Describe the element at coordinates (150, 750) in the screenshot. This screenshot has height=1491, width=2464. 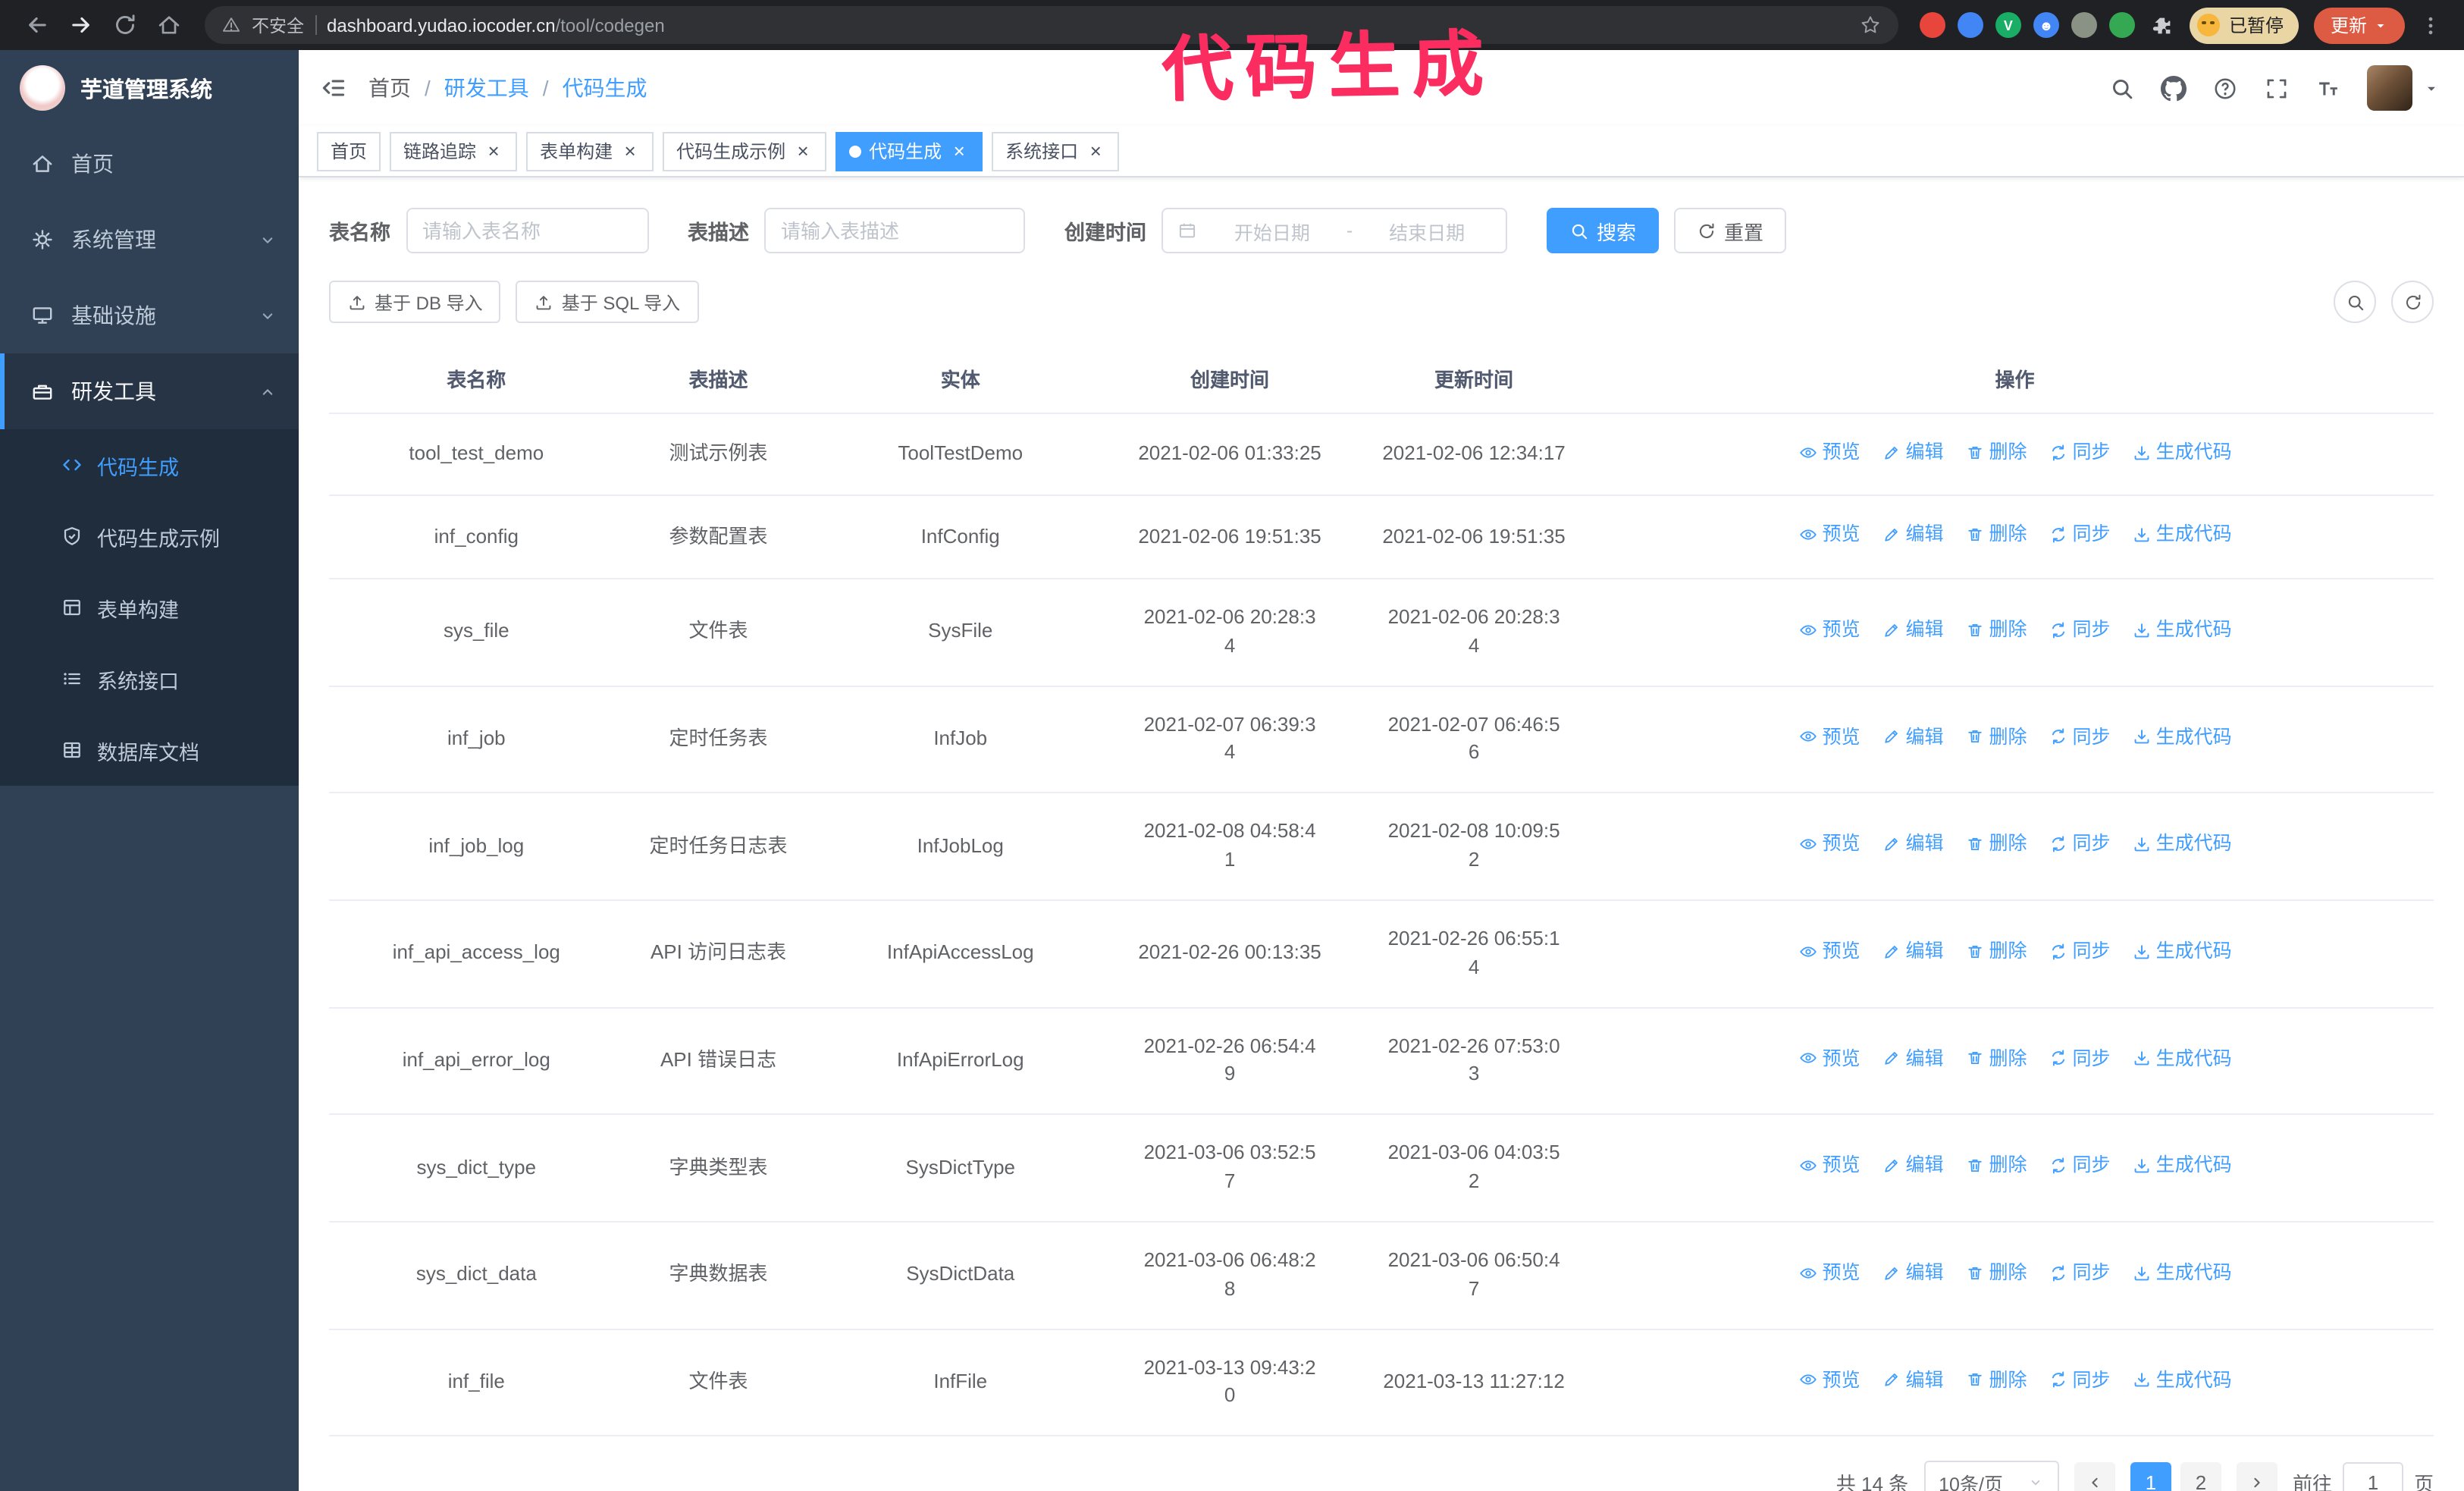
I see `sidebar-subitem-database-doc: 数据库文档` at that location.